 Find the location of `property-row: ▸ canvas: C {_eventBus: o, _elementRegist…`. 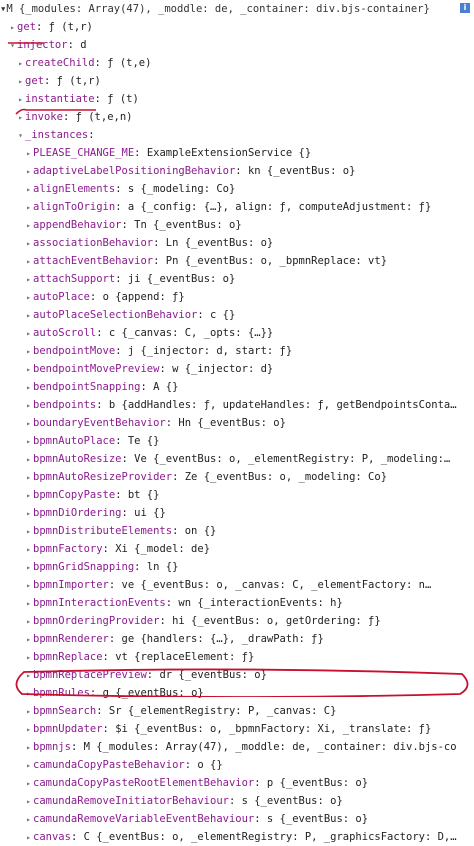

property-row: ▸ canvas: C {_eventBus: o, _elementRegist… is located at coordinates (237, 837).